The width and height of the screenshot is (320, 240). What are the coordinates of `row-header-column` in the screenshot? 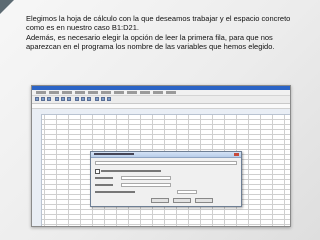 It's located at (37, 170).